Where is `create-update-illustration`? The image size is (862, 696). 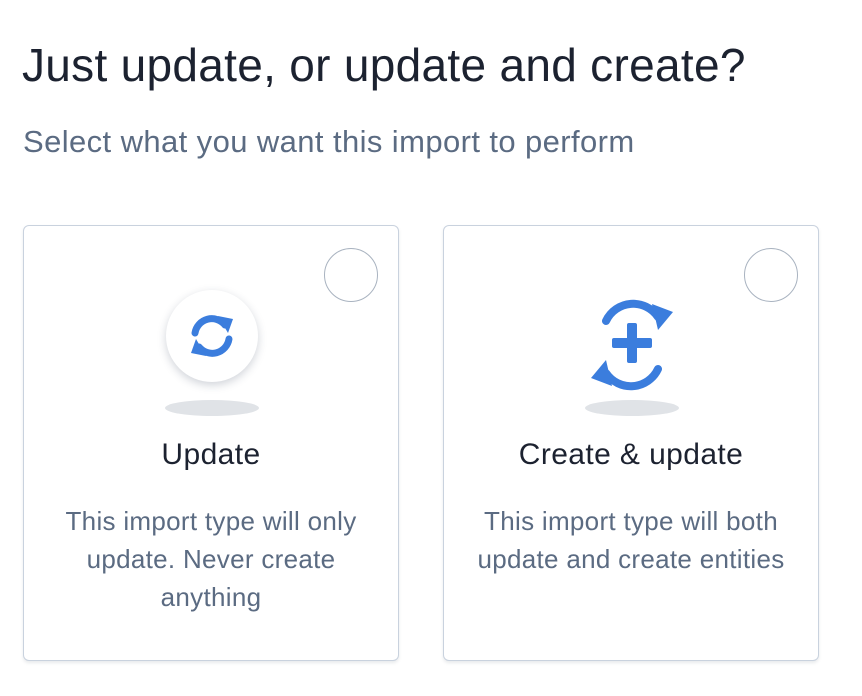
create-update-illustration is located at coordinates (631, 351).